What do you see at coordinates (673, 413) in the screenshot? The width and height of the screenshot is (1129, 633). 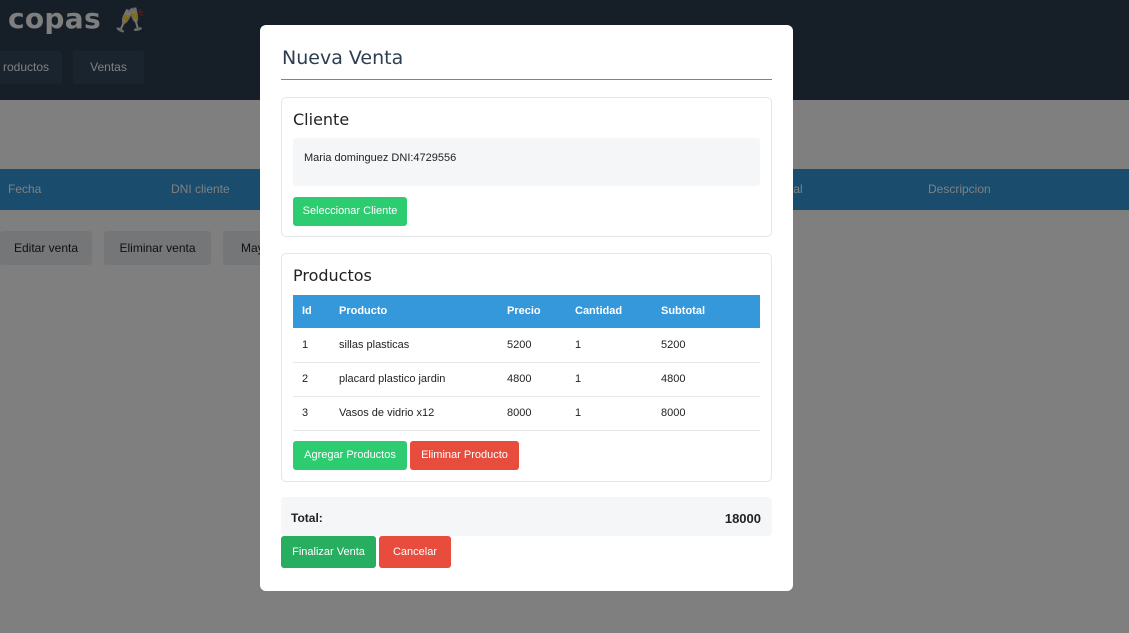 I see `row-subtotal: 8000` at bounding box center [673, 413].